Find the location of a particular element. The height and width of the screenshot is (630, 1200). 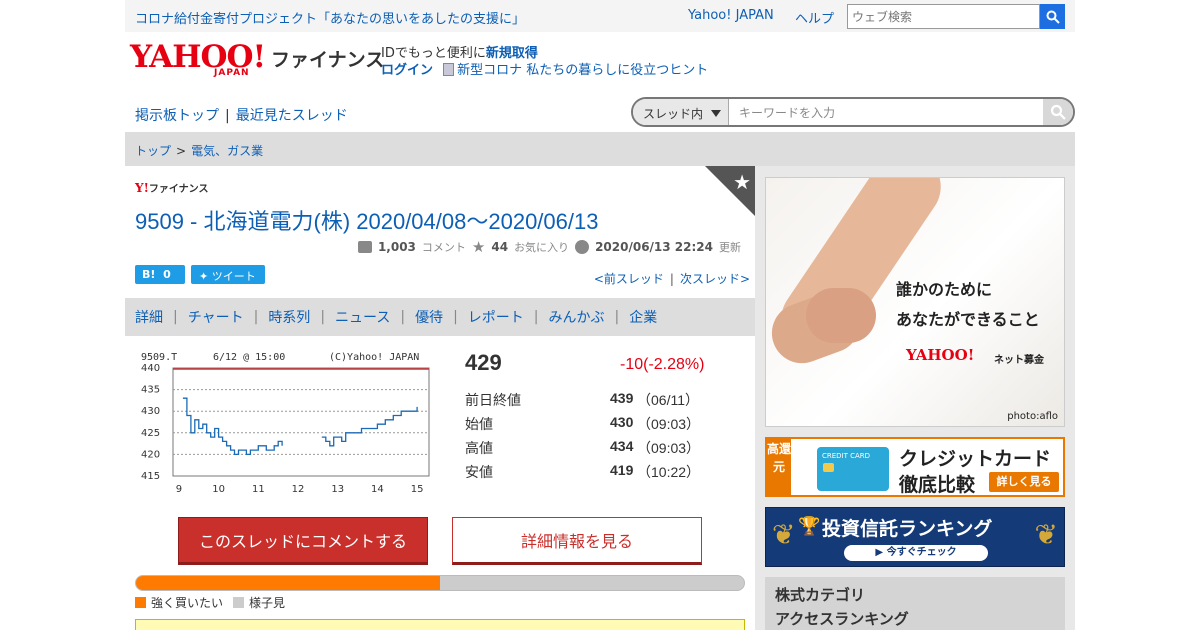

search-icon is located at coordinates (1058, 112).